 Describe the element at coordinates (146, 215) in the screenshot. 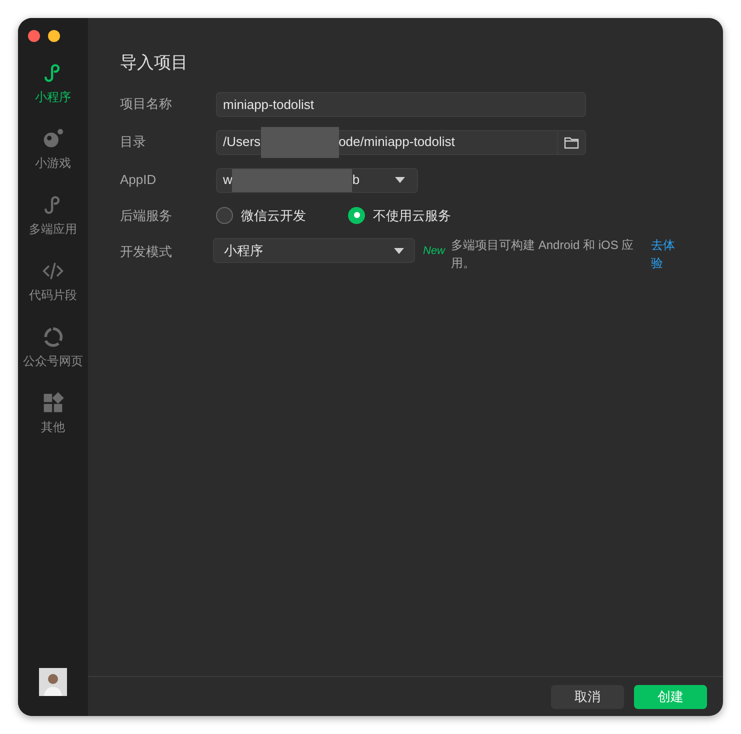

I see `field-label: 后端服务` at that location.